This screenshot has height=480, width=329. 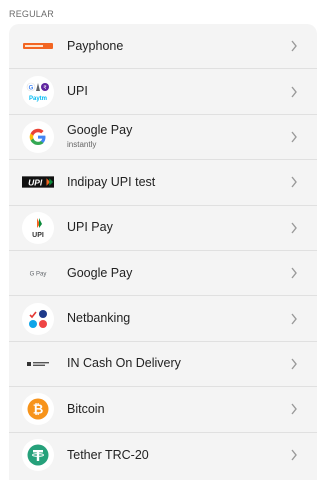 What do you see at coordinates (163, 455) in the screenshot?
I see `payment-method-tether-trc20: Tether TRC-20` at bounding box center [163, 455].